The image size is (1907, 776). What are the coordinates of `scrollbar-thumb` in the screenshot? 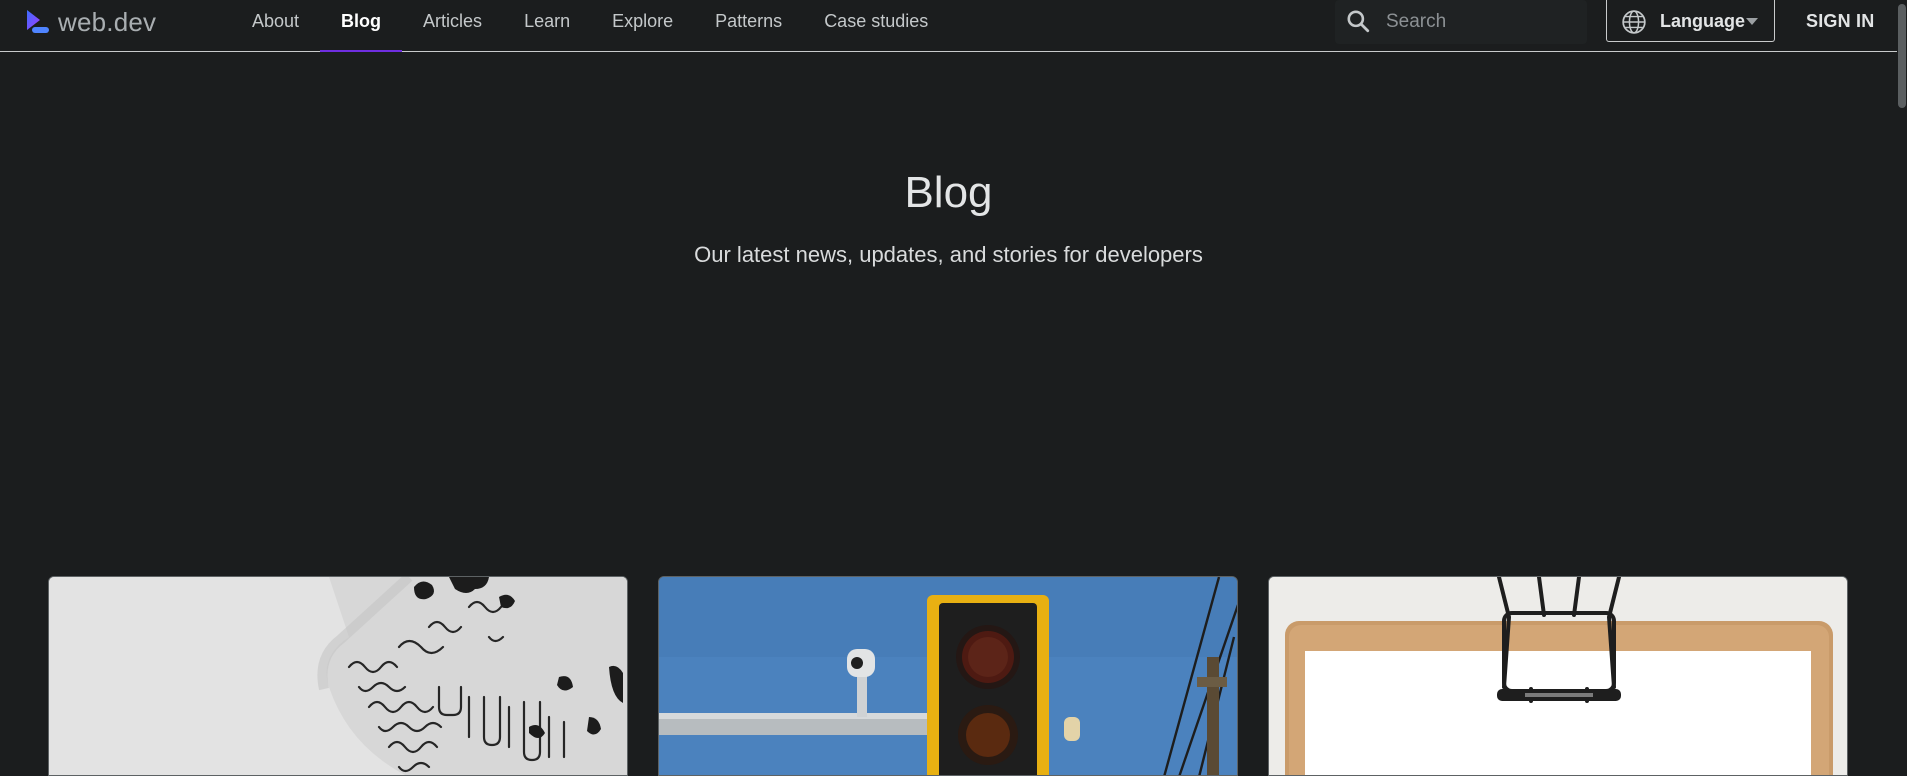 It's located at (1902, 56).